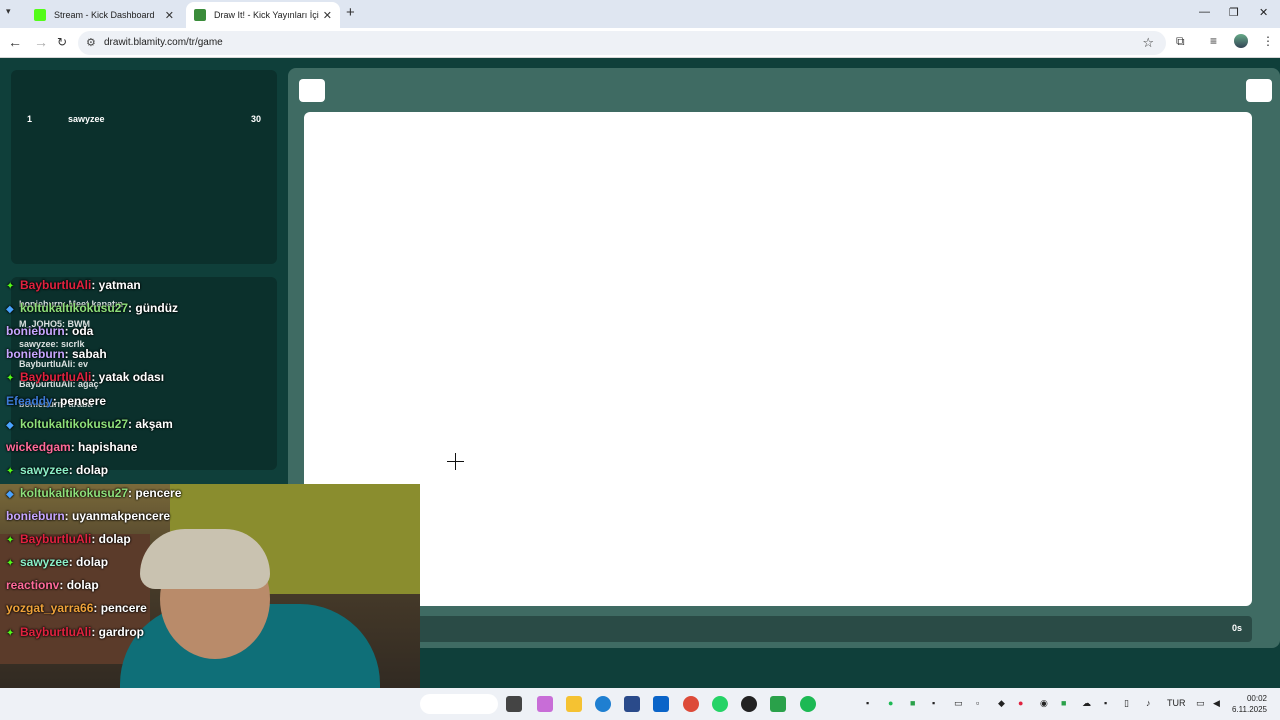 Image resolution: width=1280 pixels, height=720 pixels. What do you see at coordinates (91, 42) in the screenshot?
I see `site-info-icon: ⚙` at bounding box center [91, 42].